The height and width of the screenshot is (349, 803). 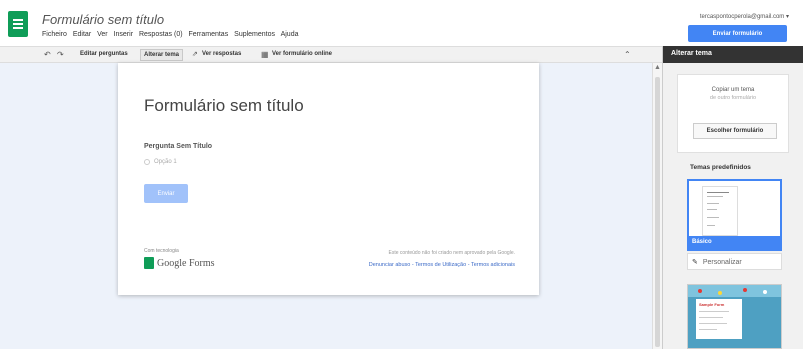 I want to click on edit-questions-button: Editar perguntas, so click(x=104, y=54).